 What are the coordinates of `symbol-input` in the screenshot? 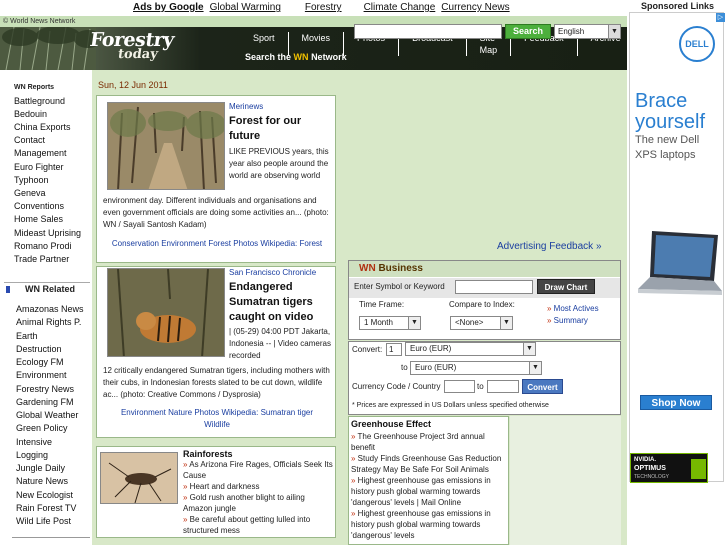 It's located at (494, 287).